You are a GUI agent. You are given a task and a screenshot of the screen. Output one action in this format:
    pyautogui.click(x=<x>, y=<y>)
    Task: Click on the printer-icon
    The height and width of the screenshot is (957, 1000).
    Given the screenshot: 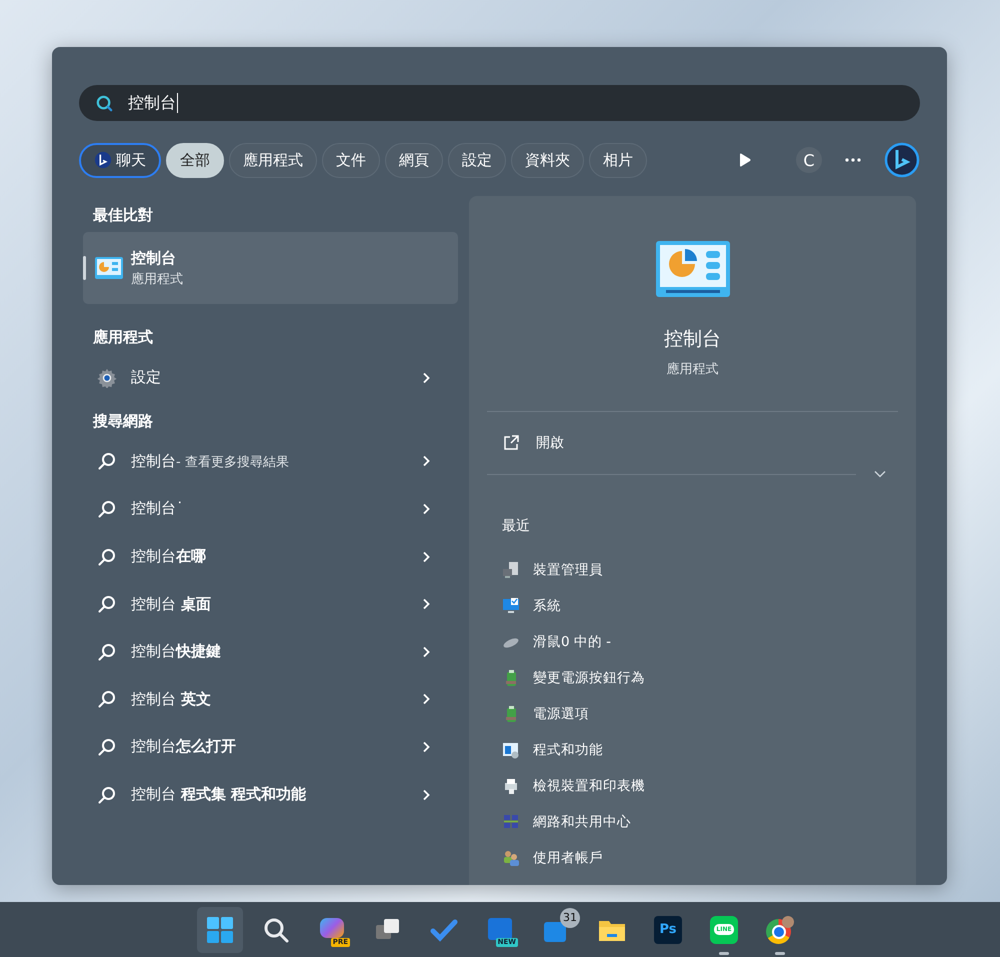 What is the action you would take?
    pyautogui.click(x=511, y=786)
    